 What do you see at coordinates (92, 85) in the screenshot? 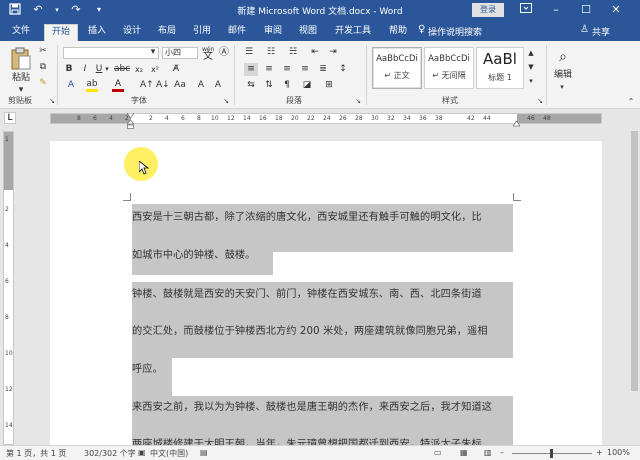
I see `highlight-icon: ab` at bounding box center [92, 85].